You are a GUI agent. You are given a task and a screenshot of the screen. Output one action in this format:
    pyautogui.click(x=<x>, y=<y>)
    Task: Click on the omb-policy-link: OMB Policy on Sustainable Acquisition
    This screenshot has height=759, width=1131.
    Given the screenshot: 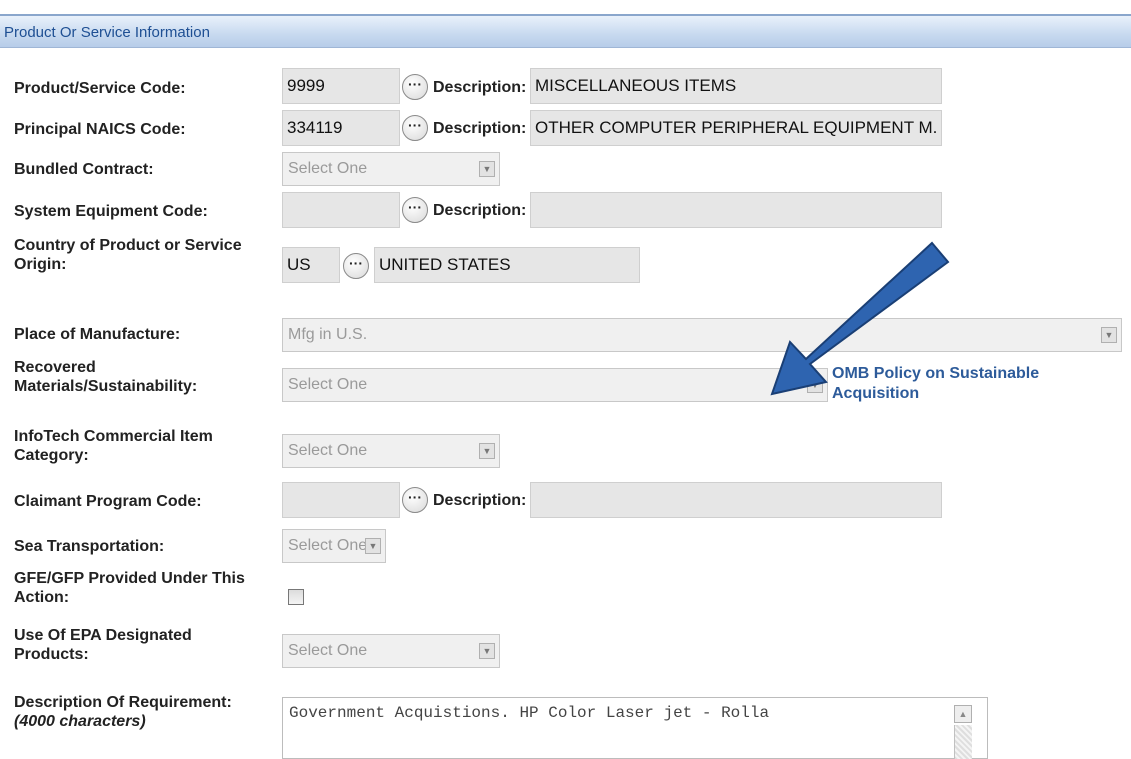 What is the action you would take?
    pyautogui.click(x=935, y=384)
    